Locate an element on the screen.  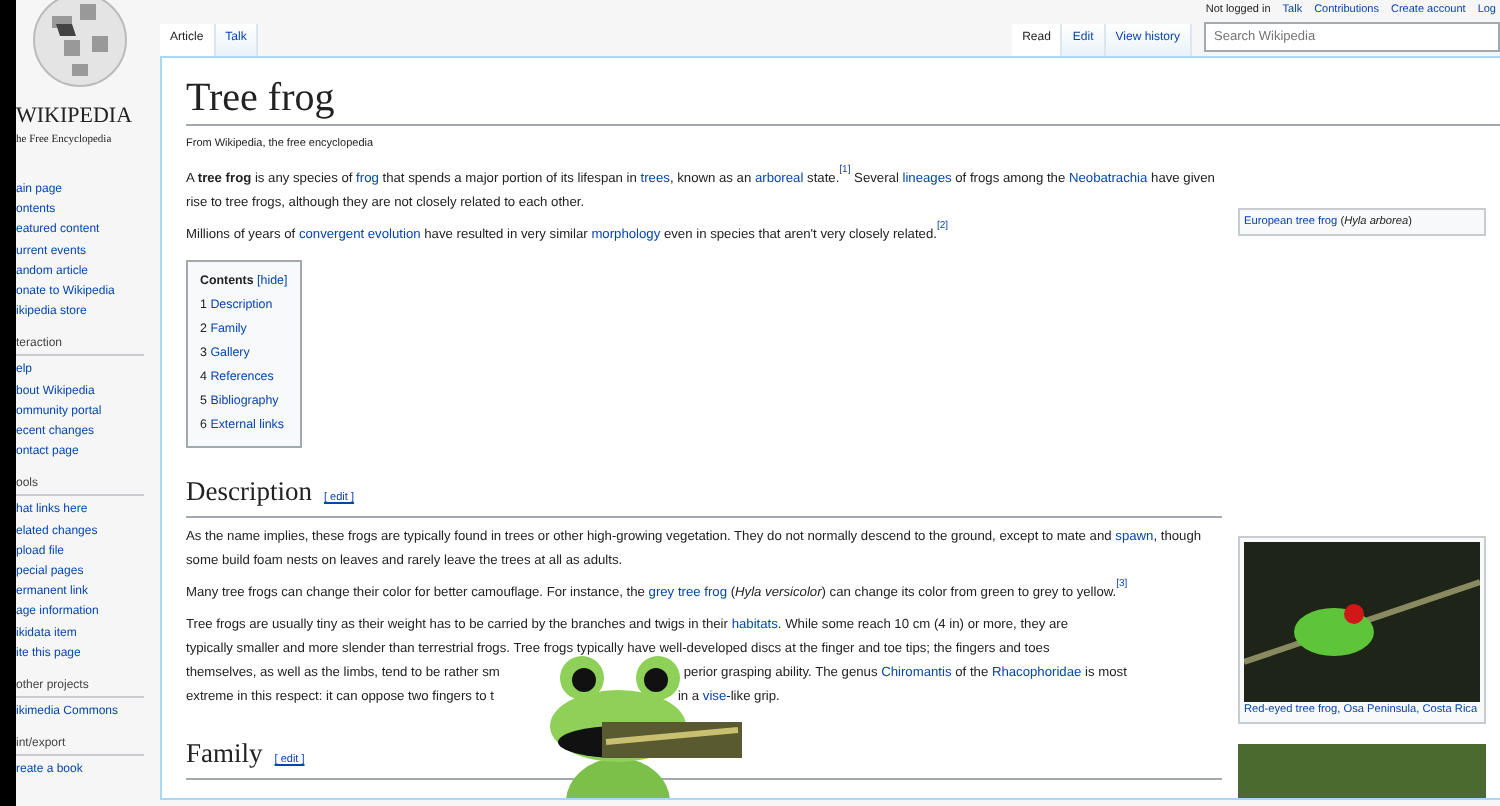
article-title: Tree frog is located at coordinates (843, 100).